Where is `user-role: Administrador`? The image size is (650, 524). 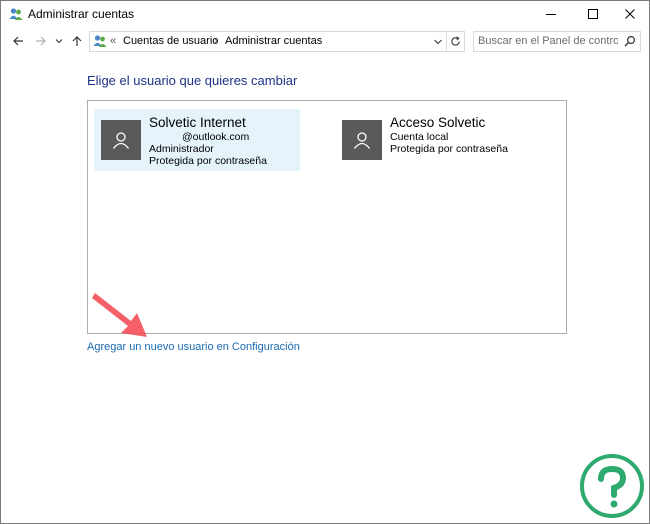 user-role: Administrador is located at coordinates (181, 149).